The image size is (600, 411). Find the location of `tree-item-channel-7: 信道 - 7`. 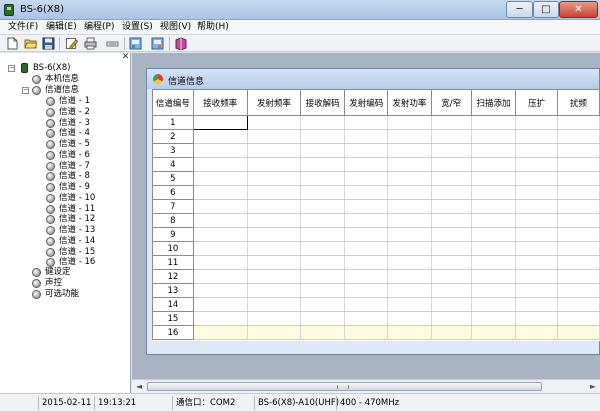

tree-item-channel-7: 信道 - 7 is located at coordinates (60, 166).